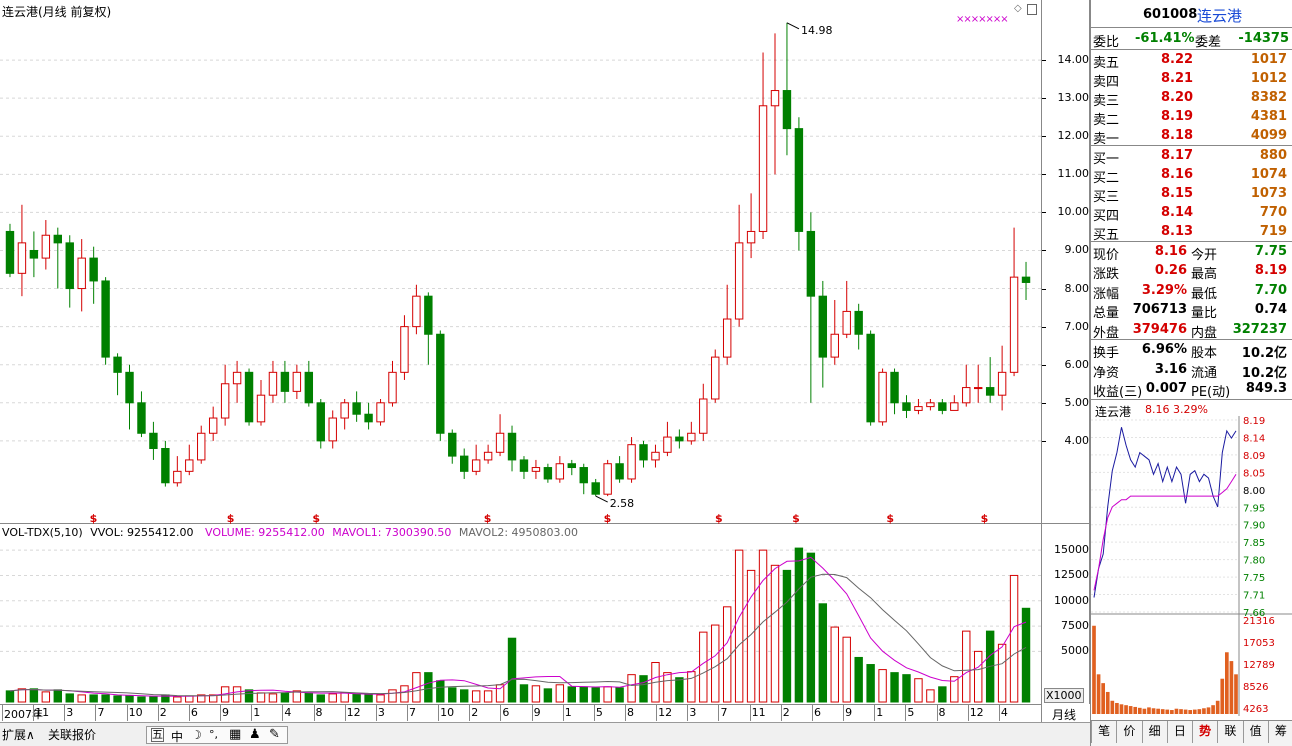  Describe the element at coordinates (213, 734) in the screenshot. I see `punct-icon: °,` at that location.